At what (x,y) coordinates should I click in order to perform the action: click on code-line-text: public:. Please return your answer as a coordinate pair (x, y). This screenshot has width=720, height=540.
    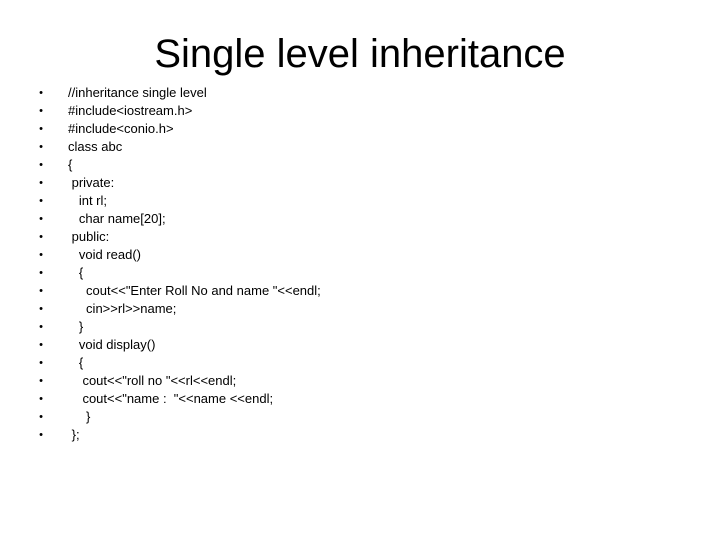
    Looking at the image, I should click on (89, 236).